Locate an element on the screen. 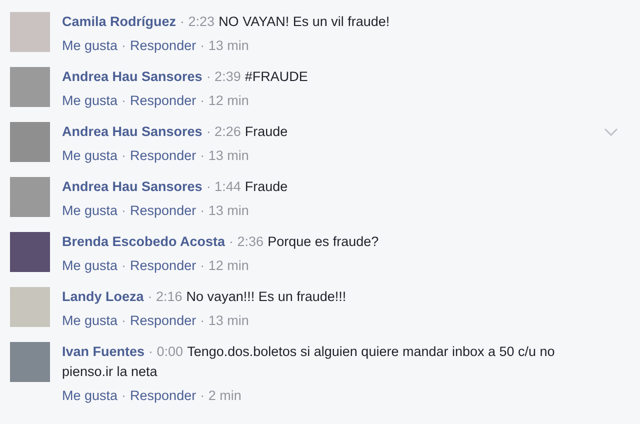 Image resolution: width=640 pixels, height=424 pixels. author-link: Ivan Fuentes is located at coordinates (103, 351).